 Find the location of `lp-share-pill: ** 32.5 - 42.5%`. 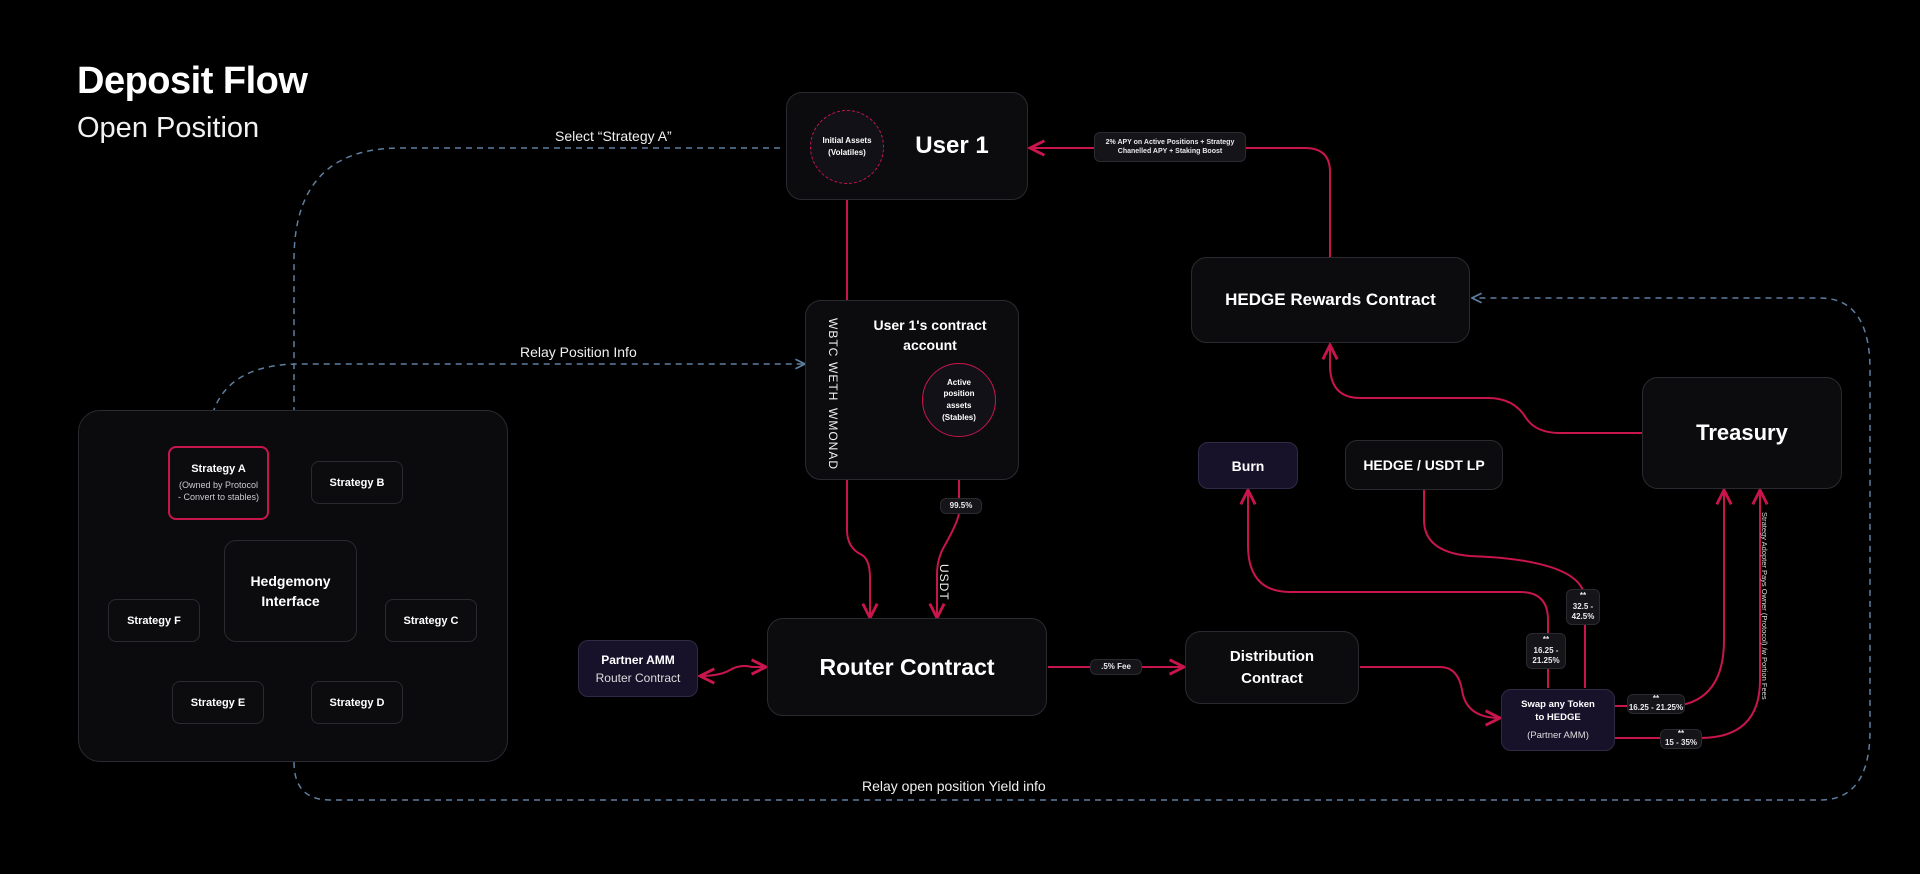

lp-share-pill: ** 32.5 - 42.5% is located at coordinates (1583, 607).